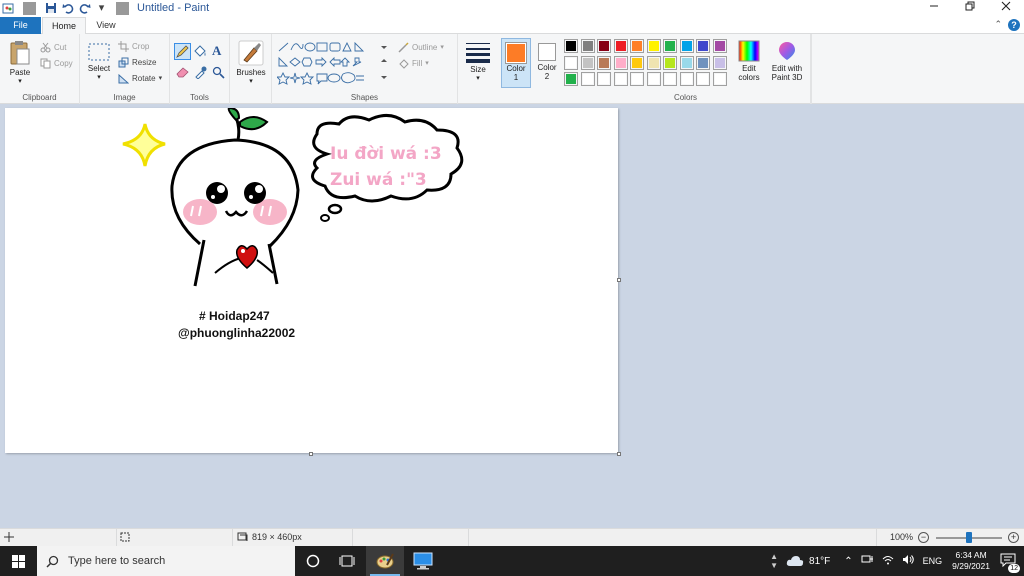 Image resolution: width=1024 pixels, height=576 pixels. I want to click on tab-file: File, so click(20, 25).